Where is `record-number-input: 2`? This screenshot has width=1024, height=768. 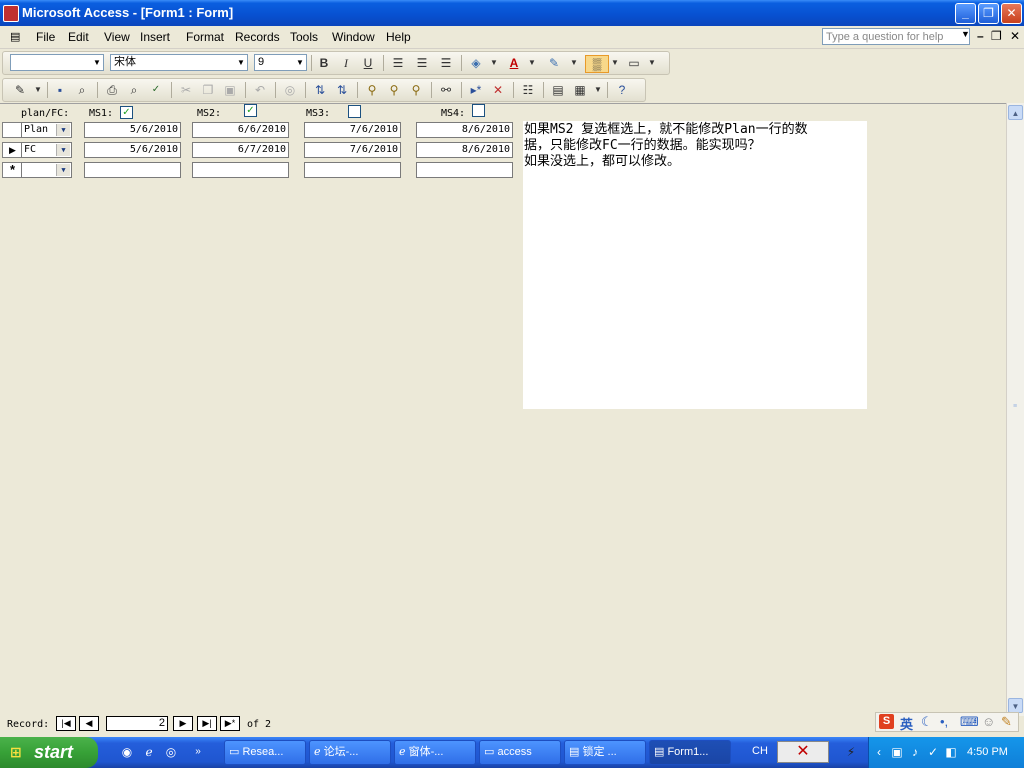 record-number-input: 2 is located at coordinates (137, 723).